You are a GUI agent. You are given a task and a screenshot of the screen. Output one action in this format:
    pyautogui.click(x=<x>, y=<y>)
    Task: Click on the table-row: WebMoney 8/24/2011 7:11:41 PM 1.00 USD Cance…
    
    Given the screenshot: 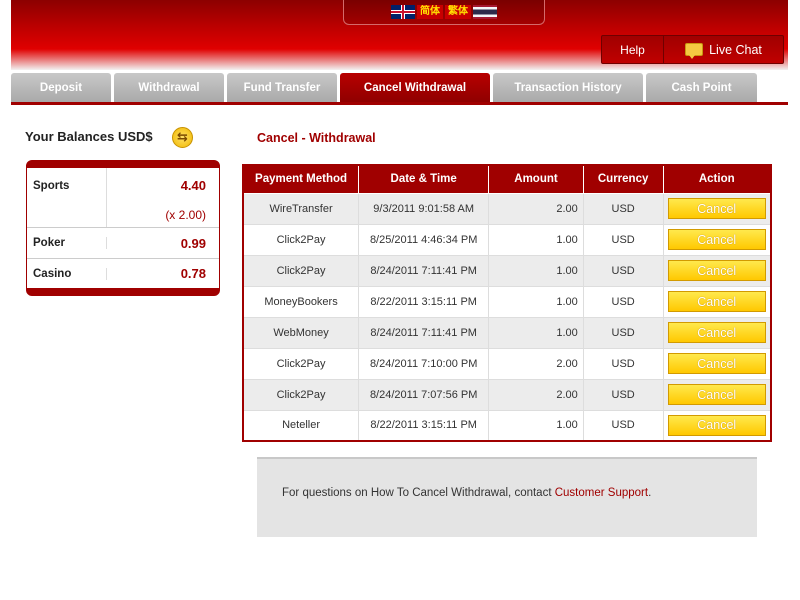 What is the action you would take?
    pyautogui.click(x=507, y=332)
    